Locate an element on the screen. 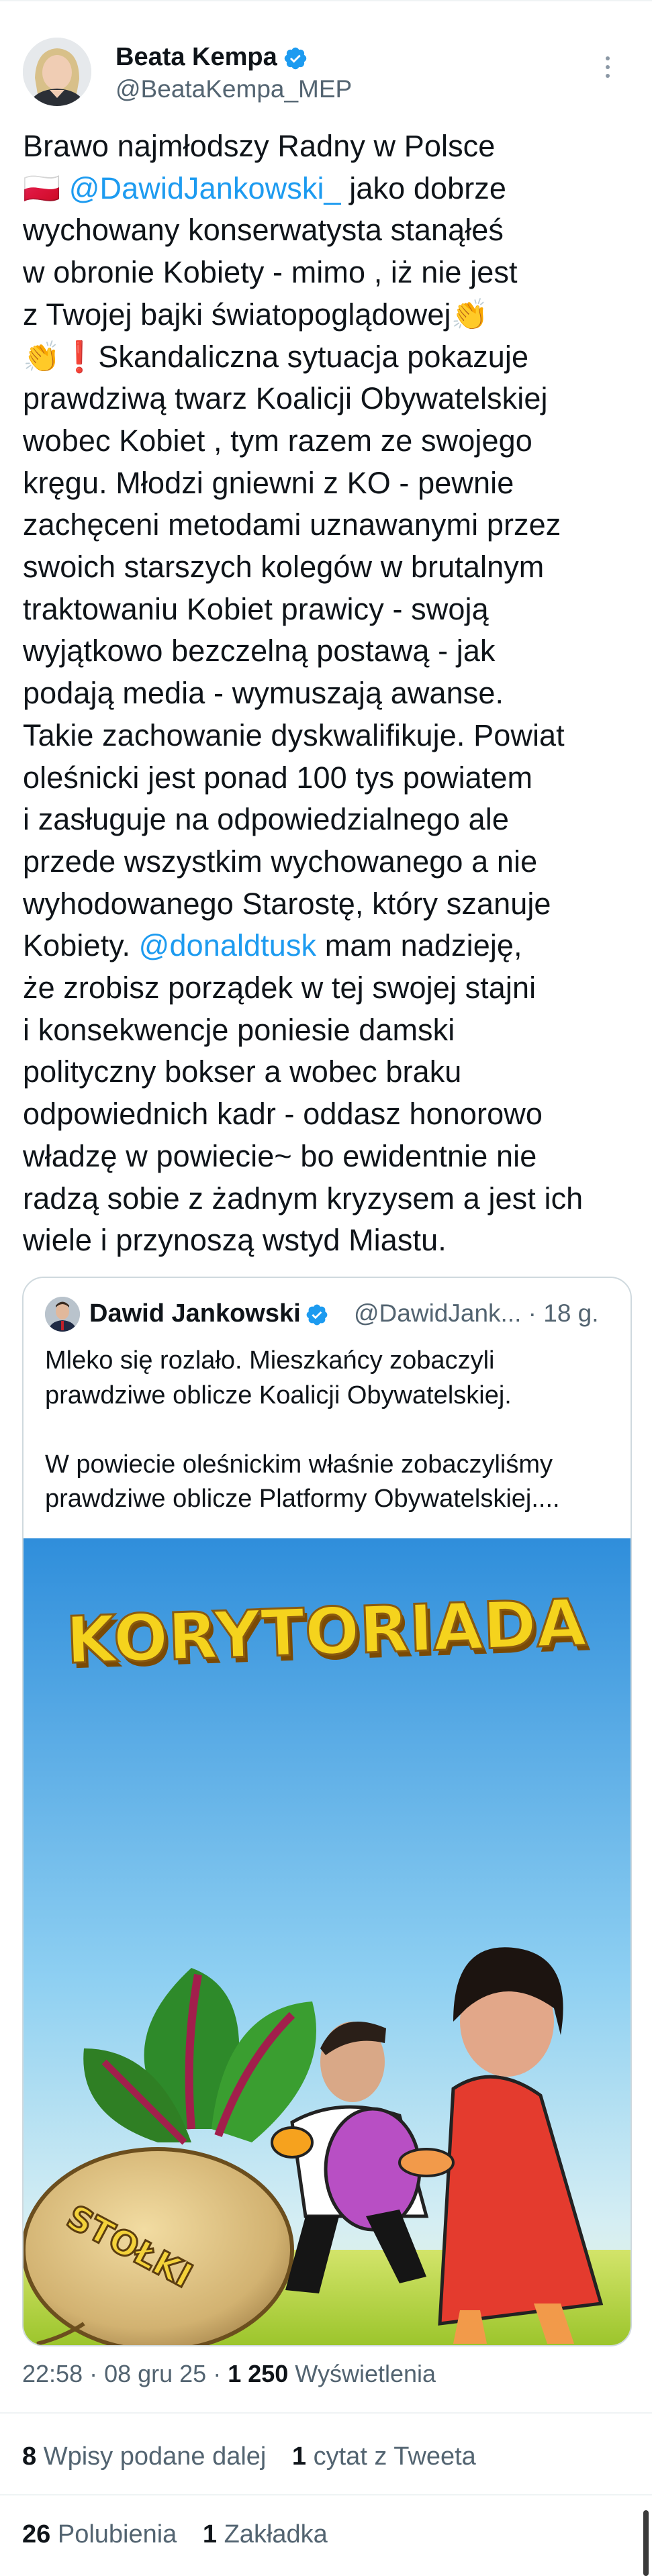 This screenshot has height=2576, width=652. tweet-text-segment: 👏❗Skandaliczna sytuacja pokazuje is located at coordinates (276, 356).